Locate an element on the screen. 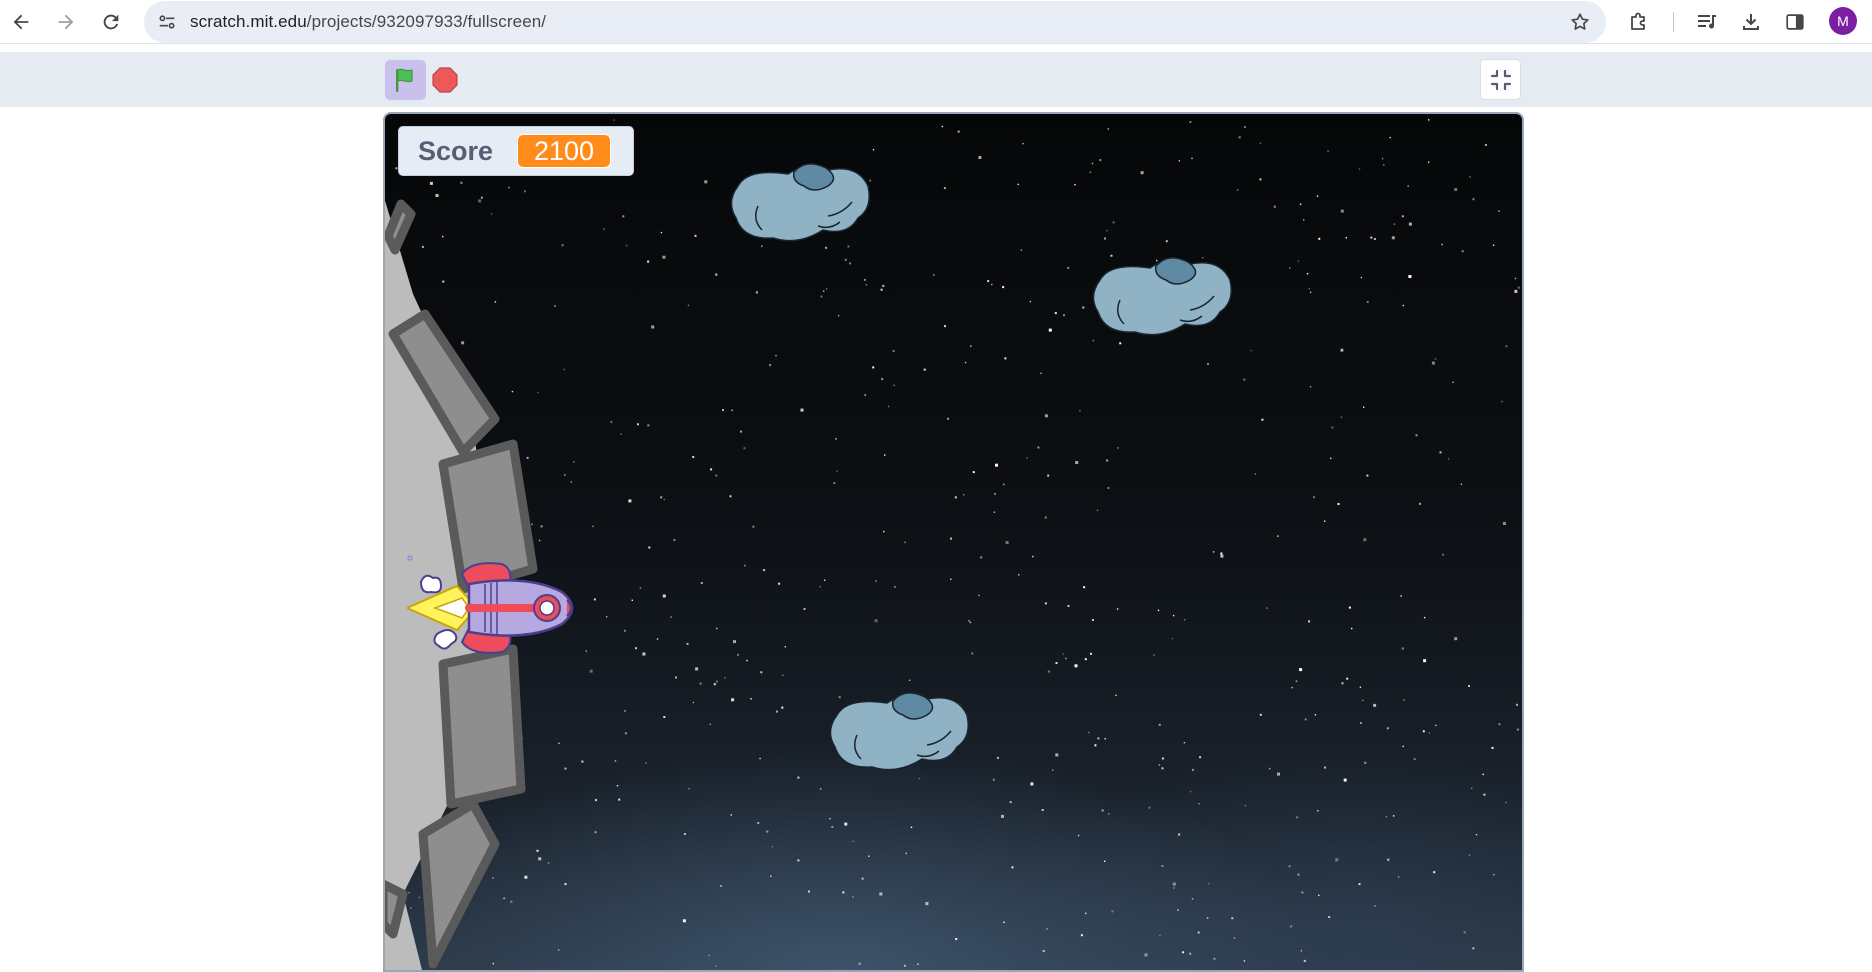  forward-button is located at coordinates (66, 22).